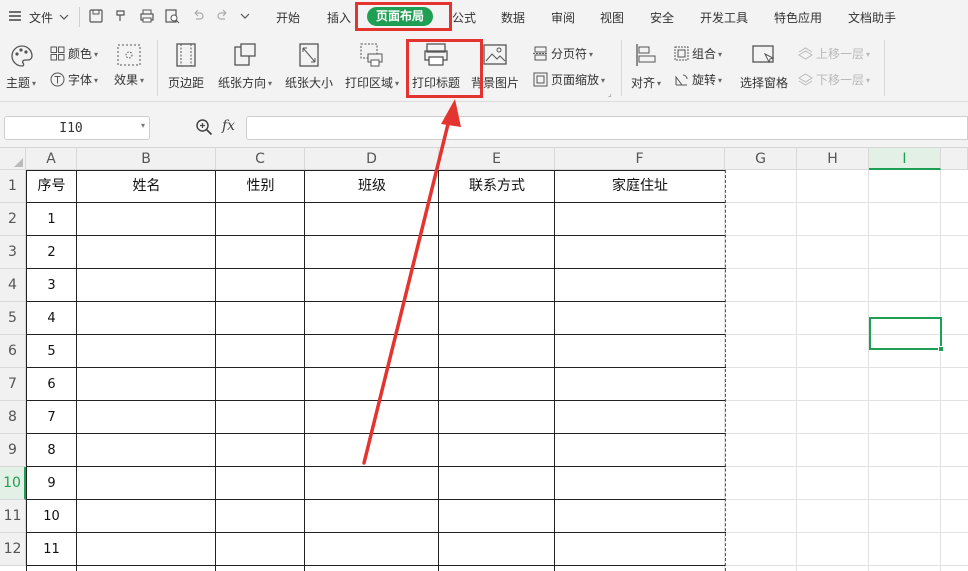 The image size is (968, 571). What do you see at coordinates (51, 384) in the screenshot?
I see `serial-number-cell: 6` at bounding box center [51, 384].